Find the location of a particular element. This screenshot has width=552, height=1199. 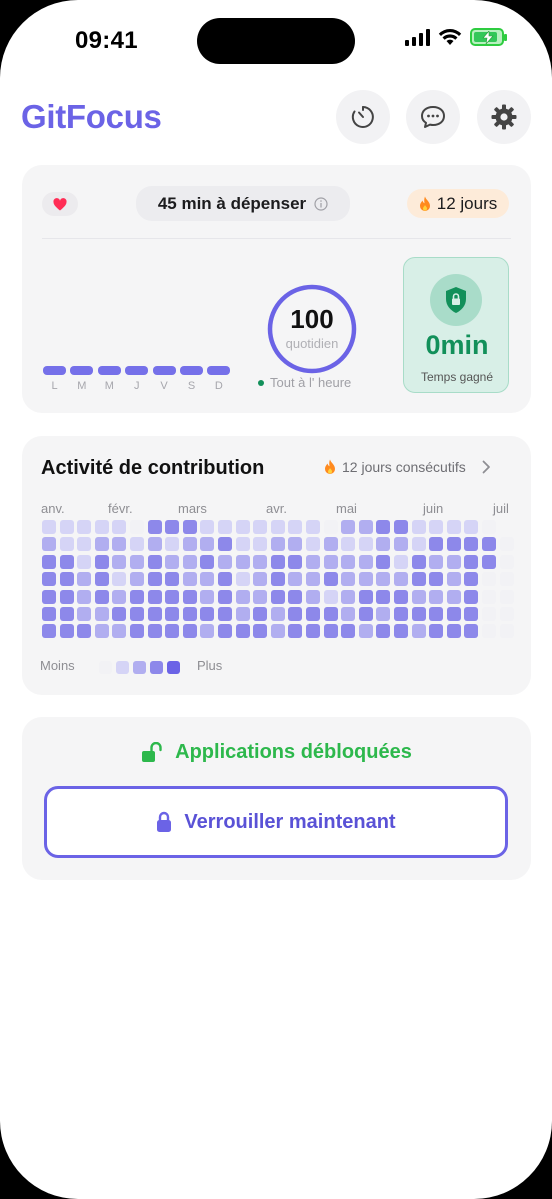

lock-now-button: Verrouiller maintenant is located at coordinates (276, 822).